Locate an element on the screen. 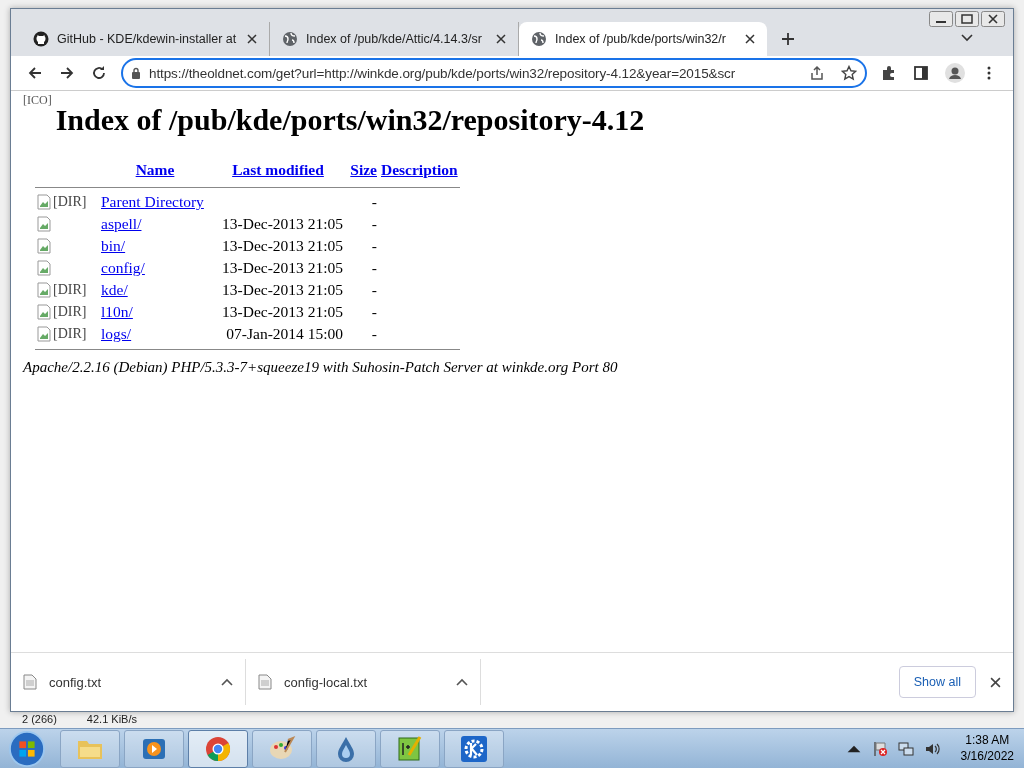 This screenshot has height=768, width=1024. puzzle-icon is located at coordinates (889, 73).